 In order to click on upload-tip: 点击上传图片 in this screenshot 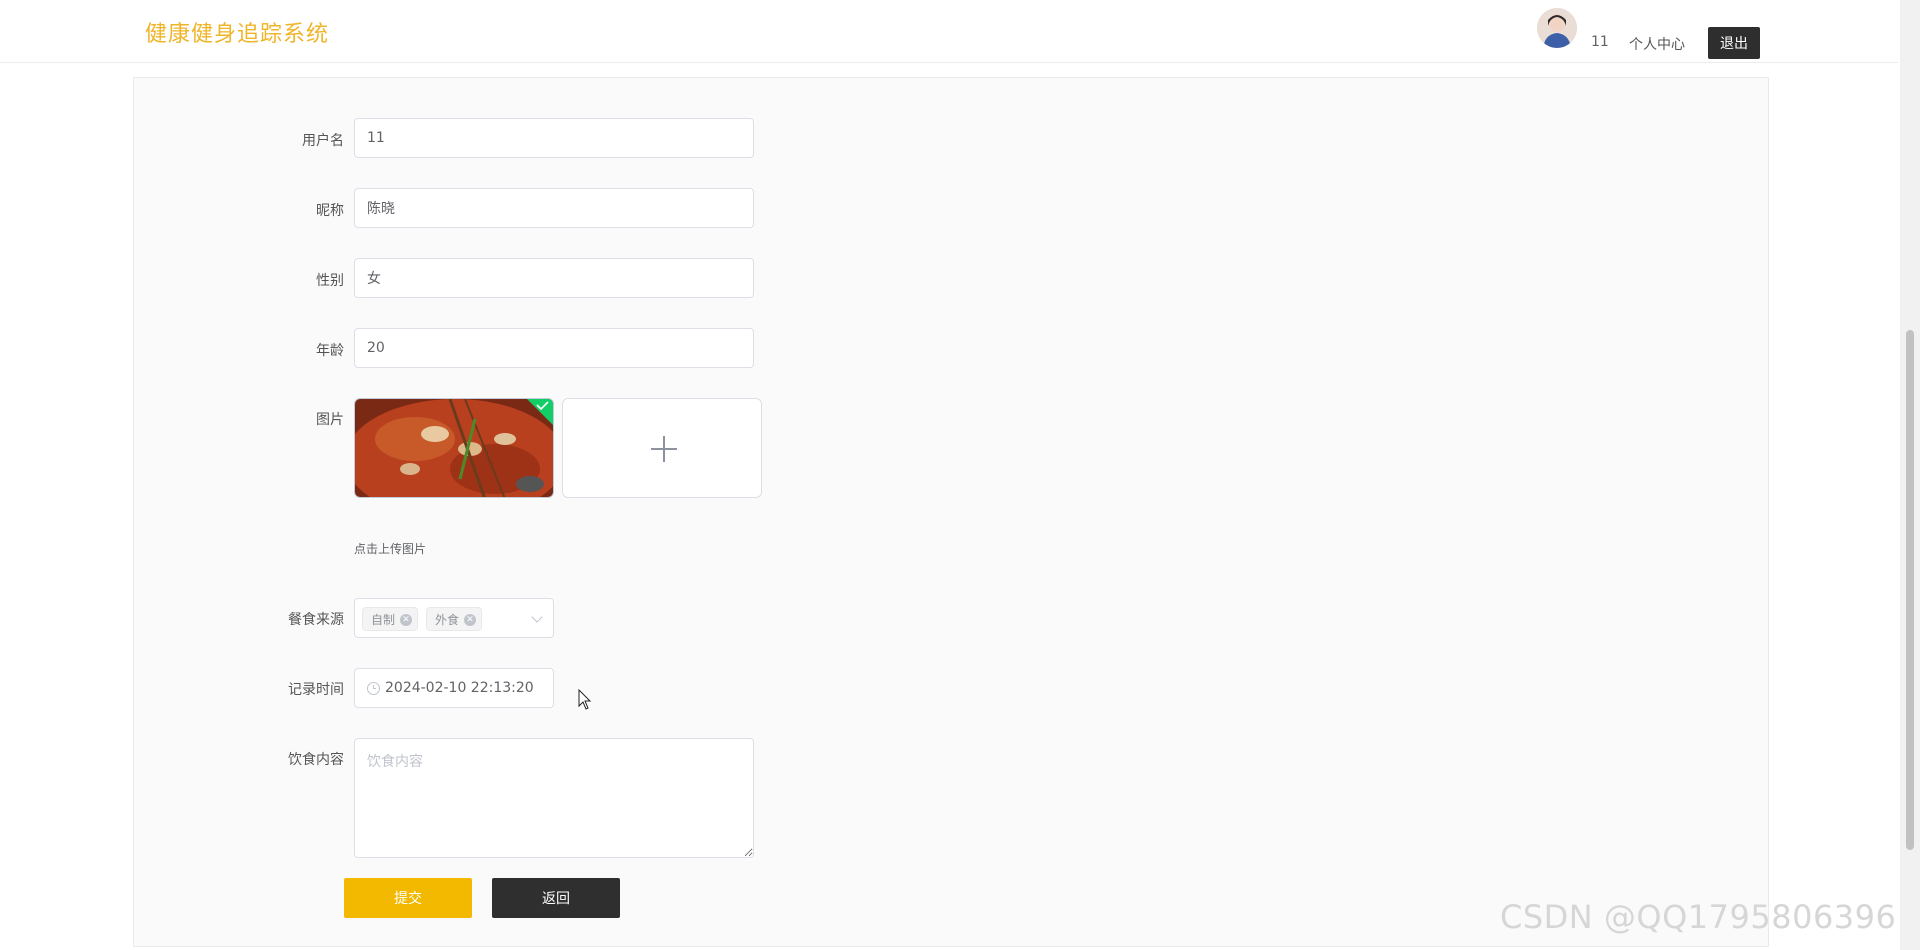, I will do `click(390, 549)`.